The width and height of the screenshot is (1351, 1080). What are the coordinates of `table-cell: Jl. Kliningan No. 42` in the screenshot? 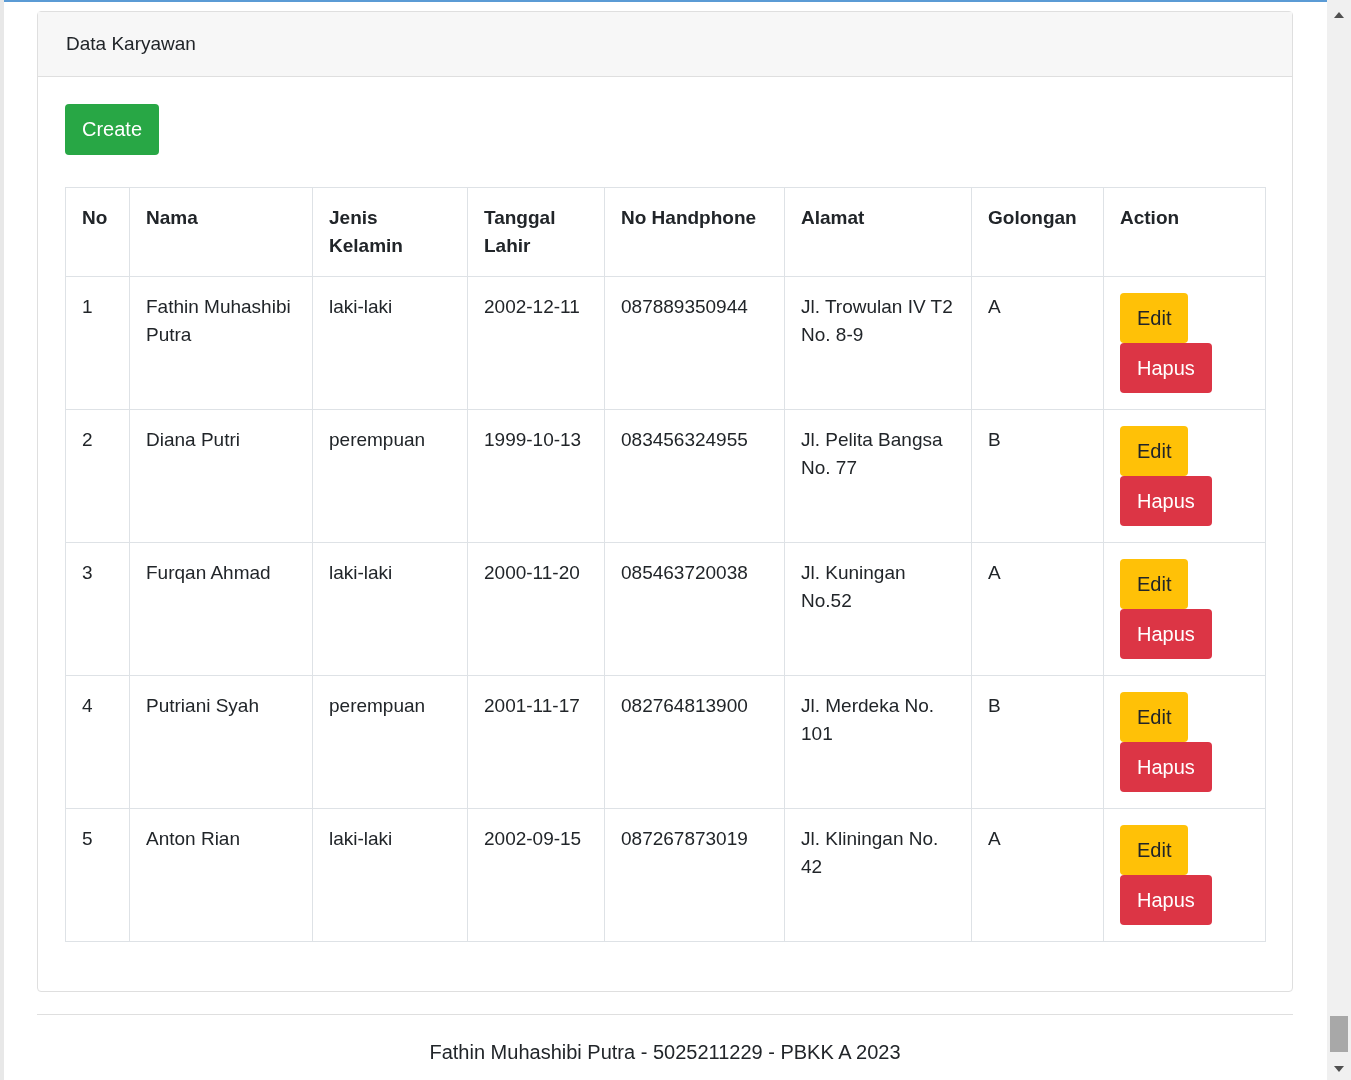 It's located at (878, 875).